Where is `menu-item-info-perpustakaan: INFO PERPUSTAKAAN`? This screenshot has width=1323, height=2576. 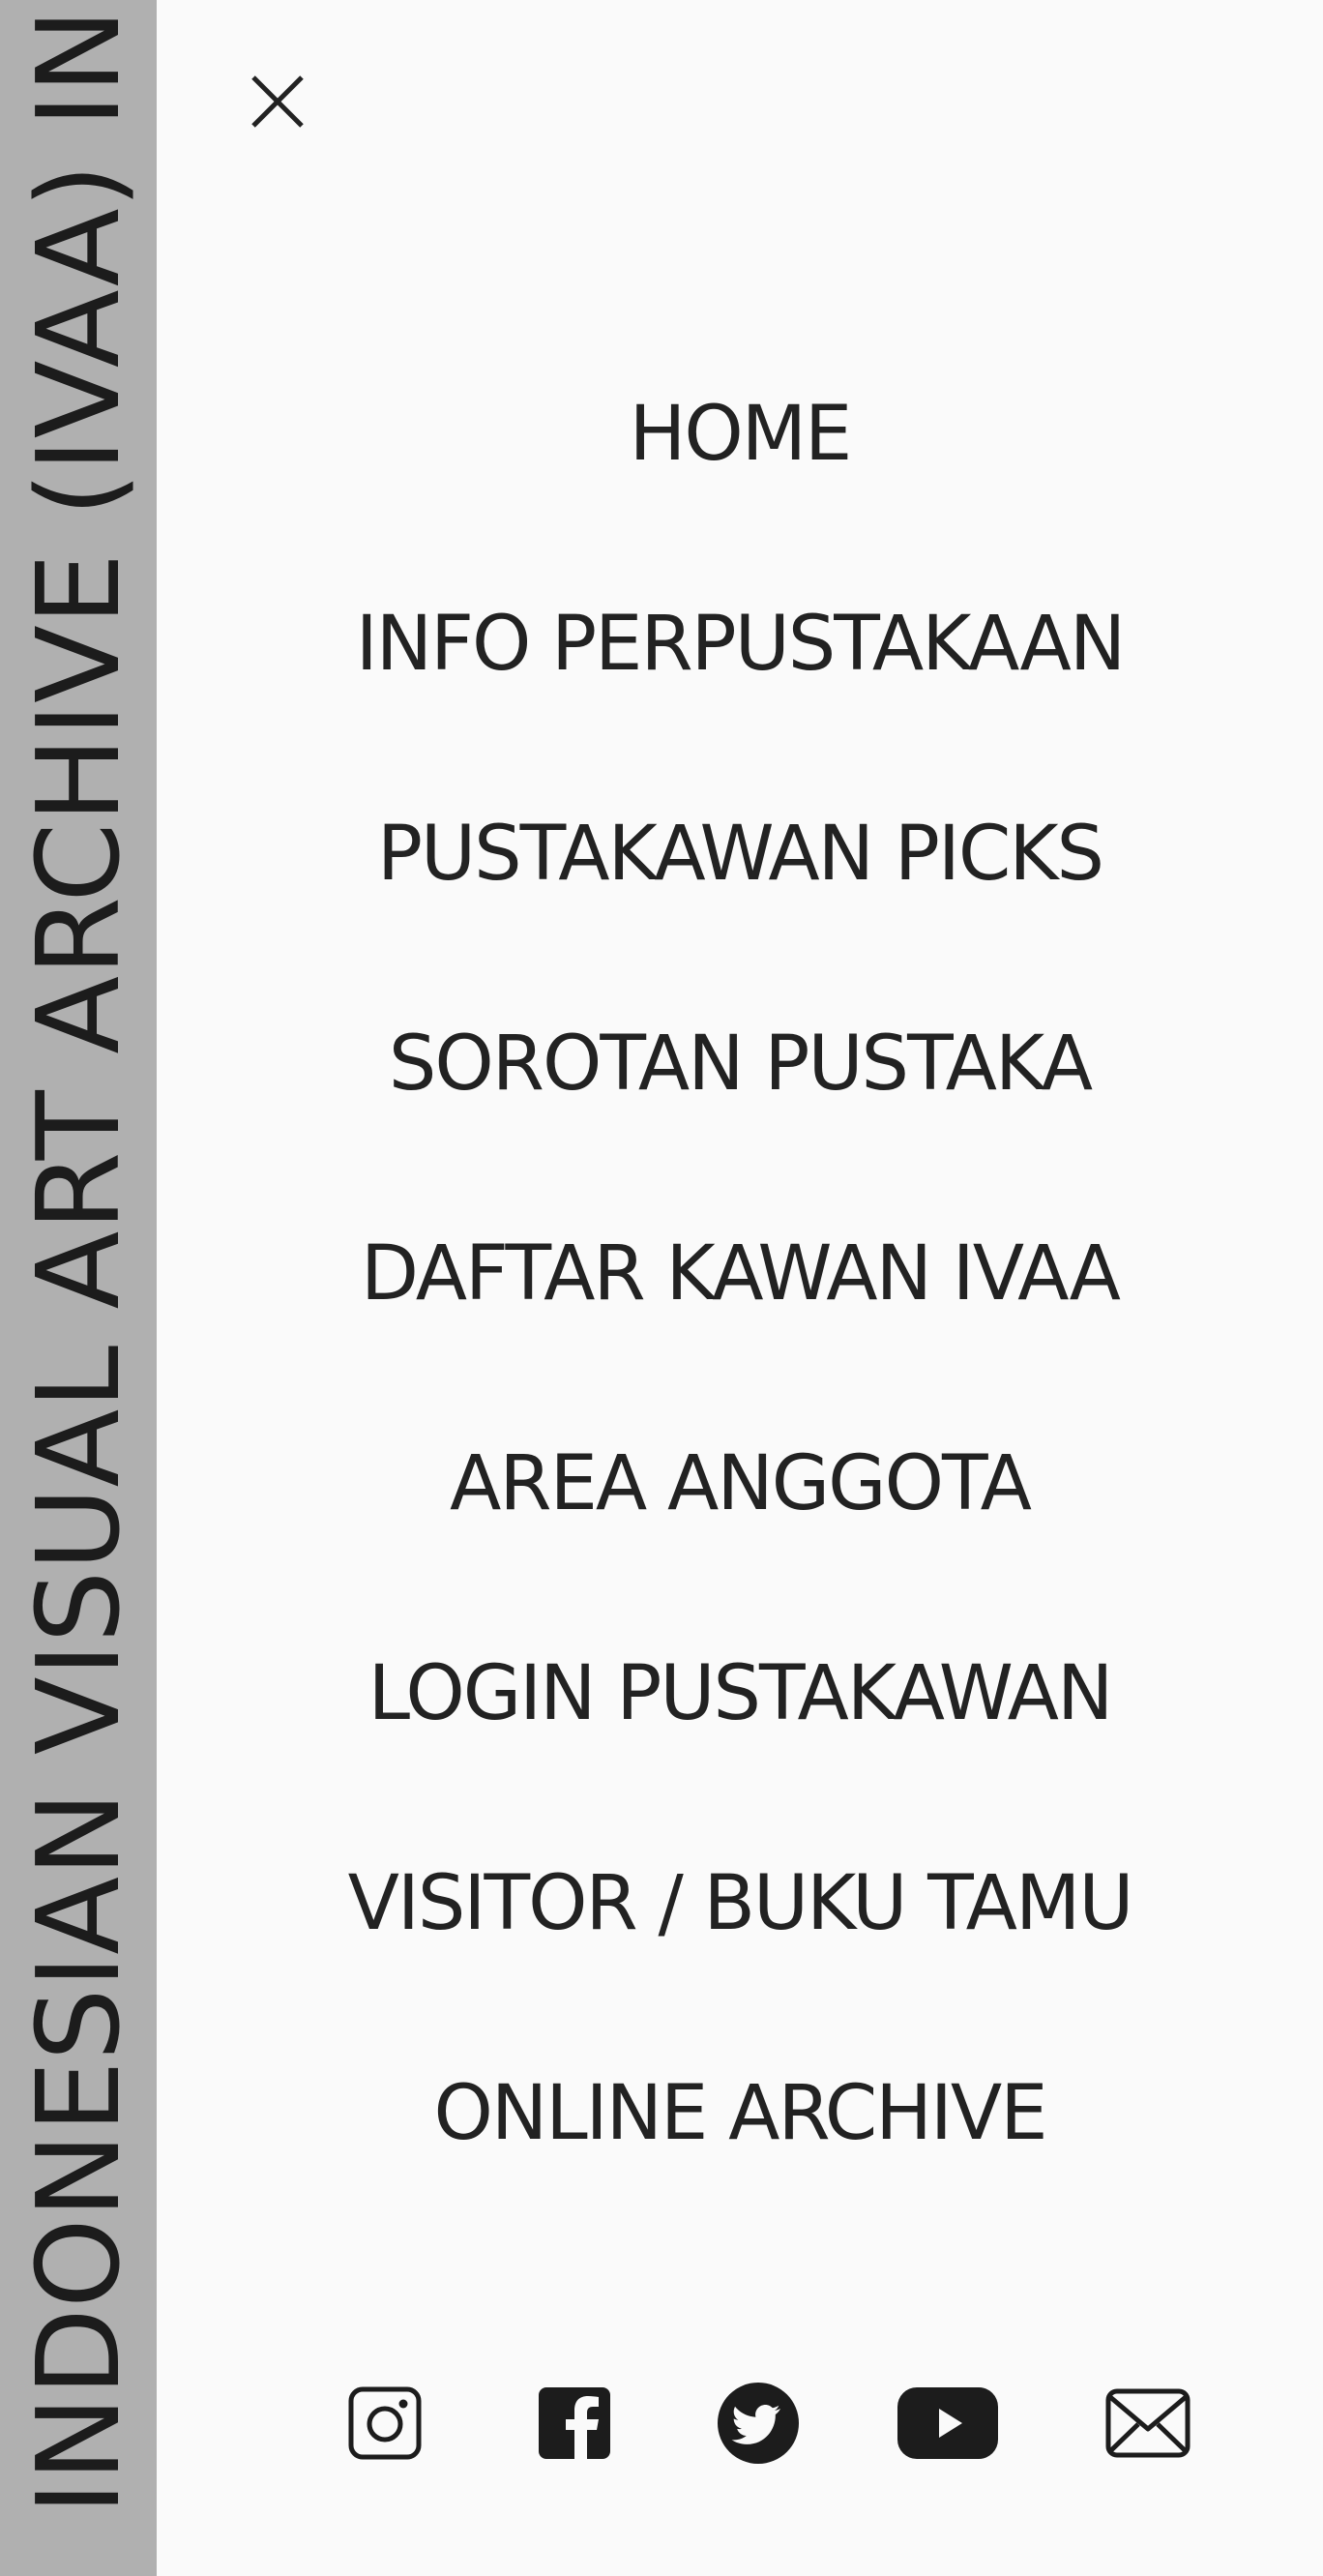 menu-item-info-perpustakaan: INFO PERPUSTAKAAN is located at coordinates (740, 644).